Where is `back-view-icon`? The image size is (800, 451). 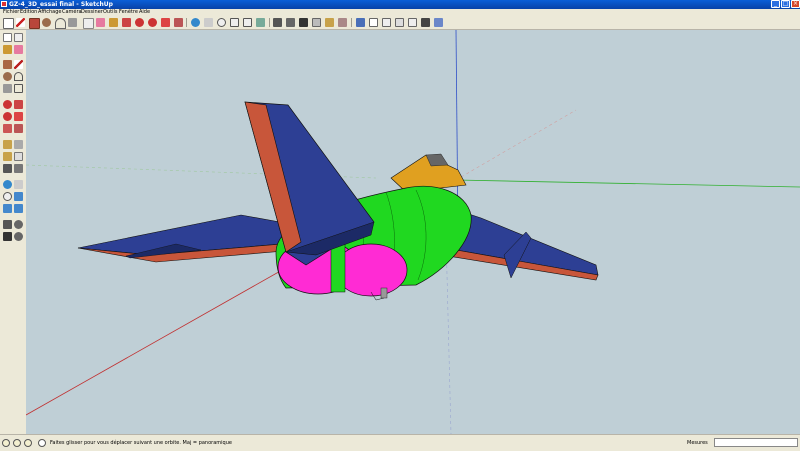
back-view-icon is located at coordinates (412, 22).